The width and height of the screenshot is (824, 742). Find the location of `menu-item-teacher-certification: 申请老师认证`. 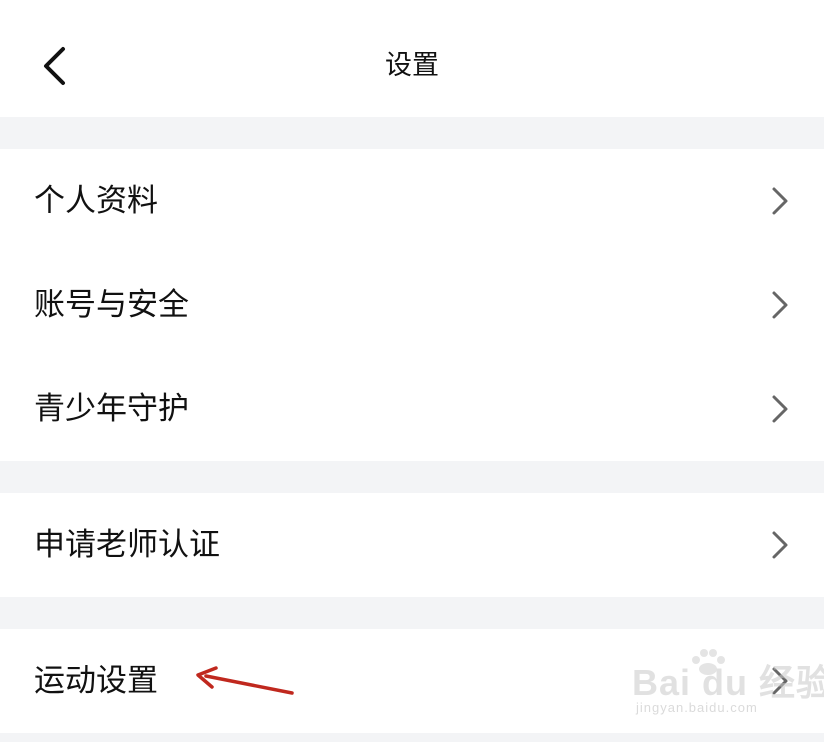

menu-item-teacher-certification: 申请老师认证 is located at coordinates (412, 545).